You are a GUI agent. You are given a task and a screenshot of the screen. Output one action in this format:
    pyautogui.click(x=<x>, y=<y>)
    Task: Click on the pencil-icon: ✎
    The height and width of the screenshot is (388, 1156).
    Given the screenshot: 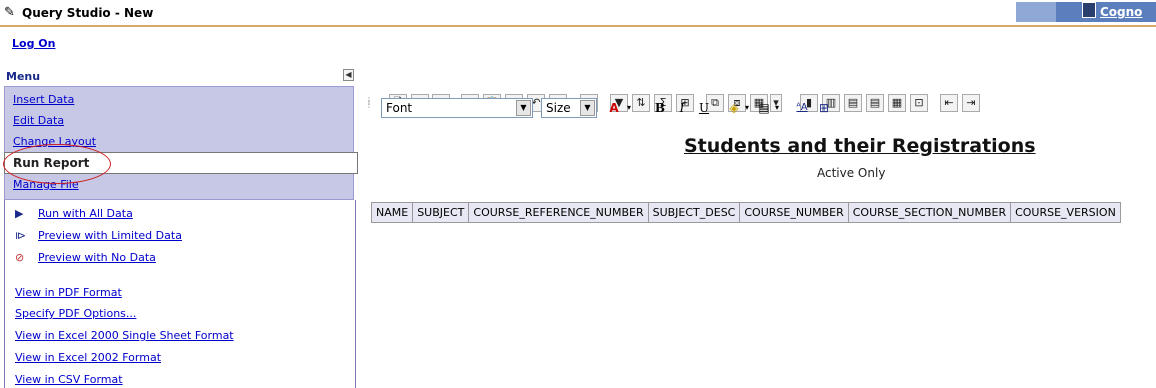 What is the action you would take?
    pyautogui.click(x=9, y=12)
    